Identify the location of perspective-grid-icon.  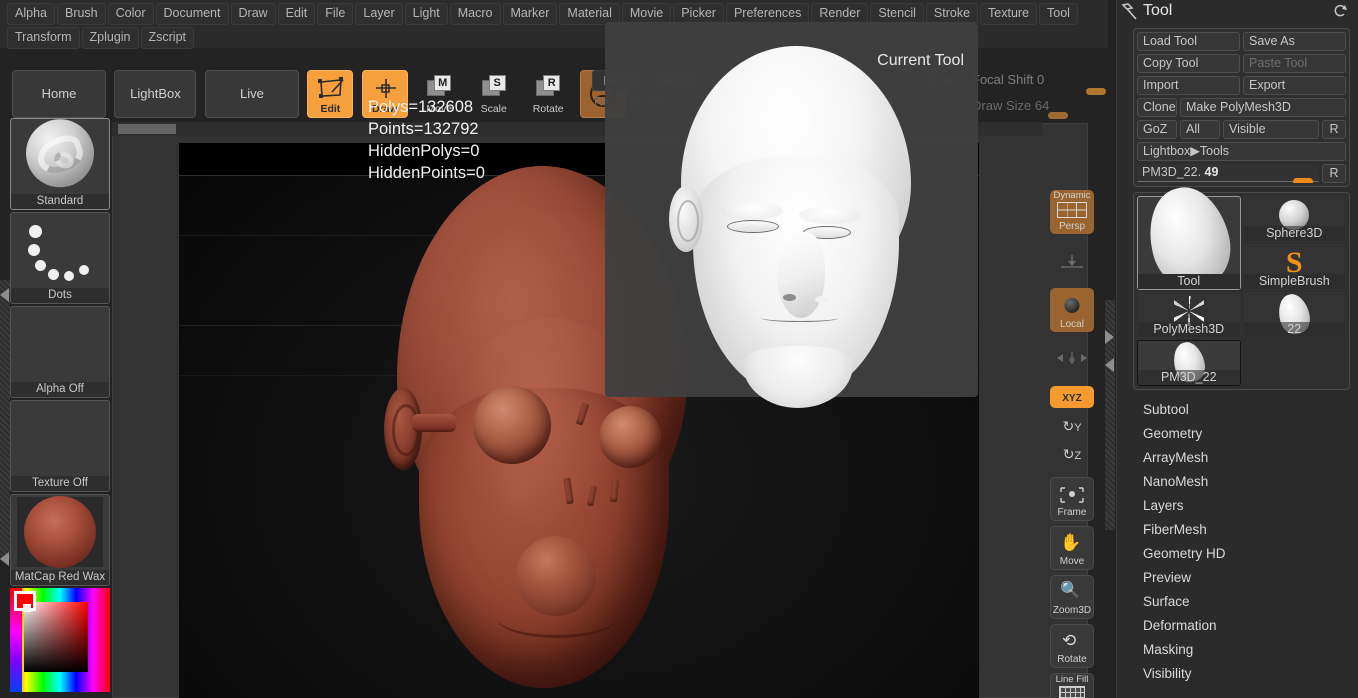
(1072, 210).